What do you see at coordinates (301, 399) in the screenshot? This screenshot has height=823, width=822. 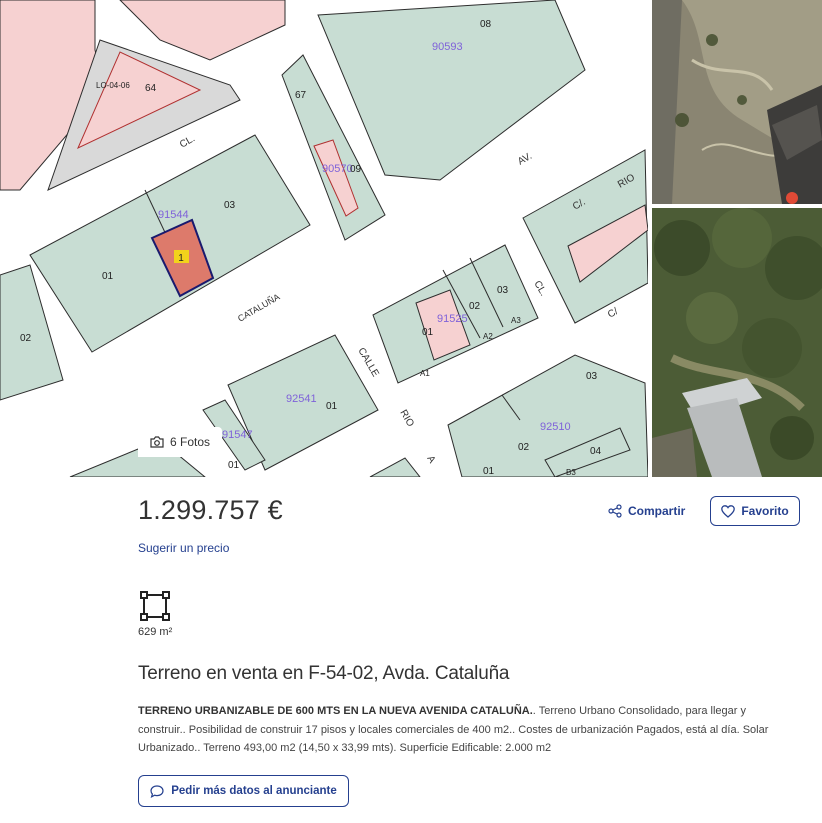 I see `map-parcel-label: 92541` at bounding box center [301, 399].